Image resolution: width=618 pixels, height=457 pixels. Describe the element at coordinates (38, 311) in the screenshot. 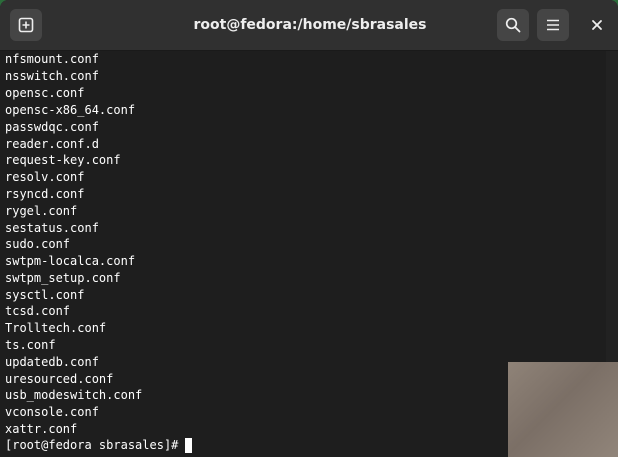

I see `output-line: tcsd.conf` at that location.